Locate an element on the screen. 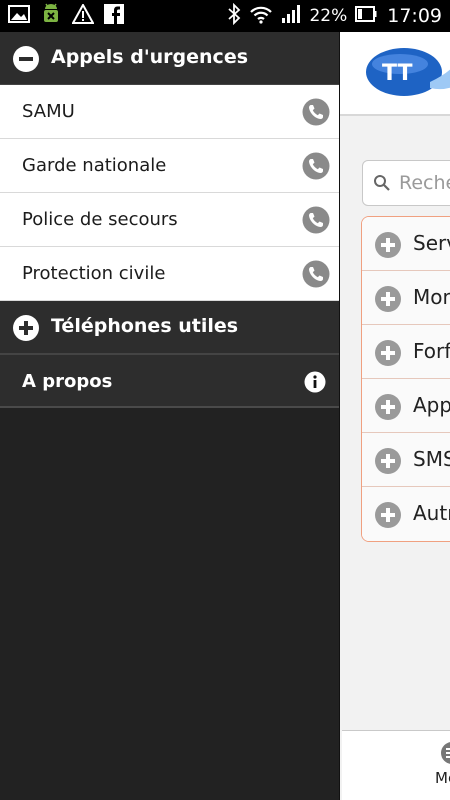 The height and width of the screenshot is (800, 450). image-icon is located at coordinates (19, 16).